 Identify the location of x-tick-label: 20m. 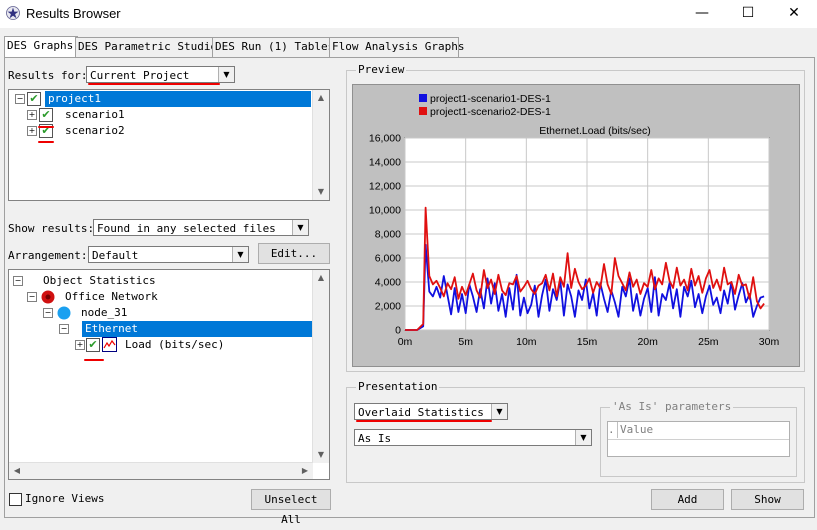
(647, 342).